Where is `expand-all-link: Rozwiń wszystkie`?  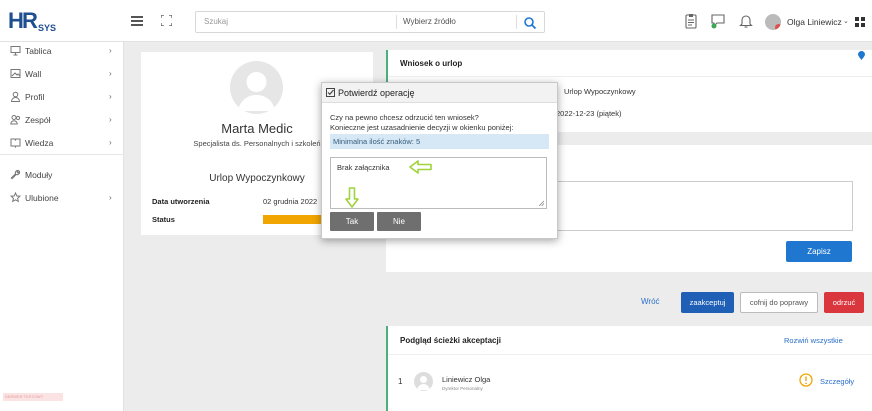
expand-all-link: Rozwiń wszystkie is located at coordinates (813, 340).